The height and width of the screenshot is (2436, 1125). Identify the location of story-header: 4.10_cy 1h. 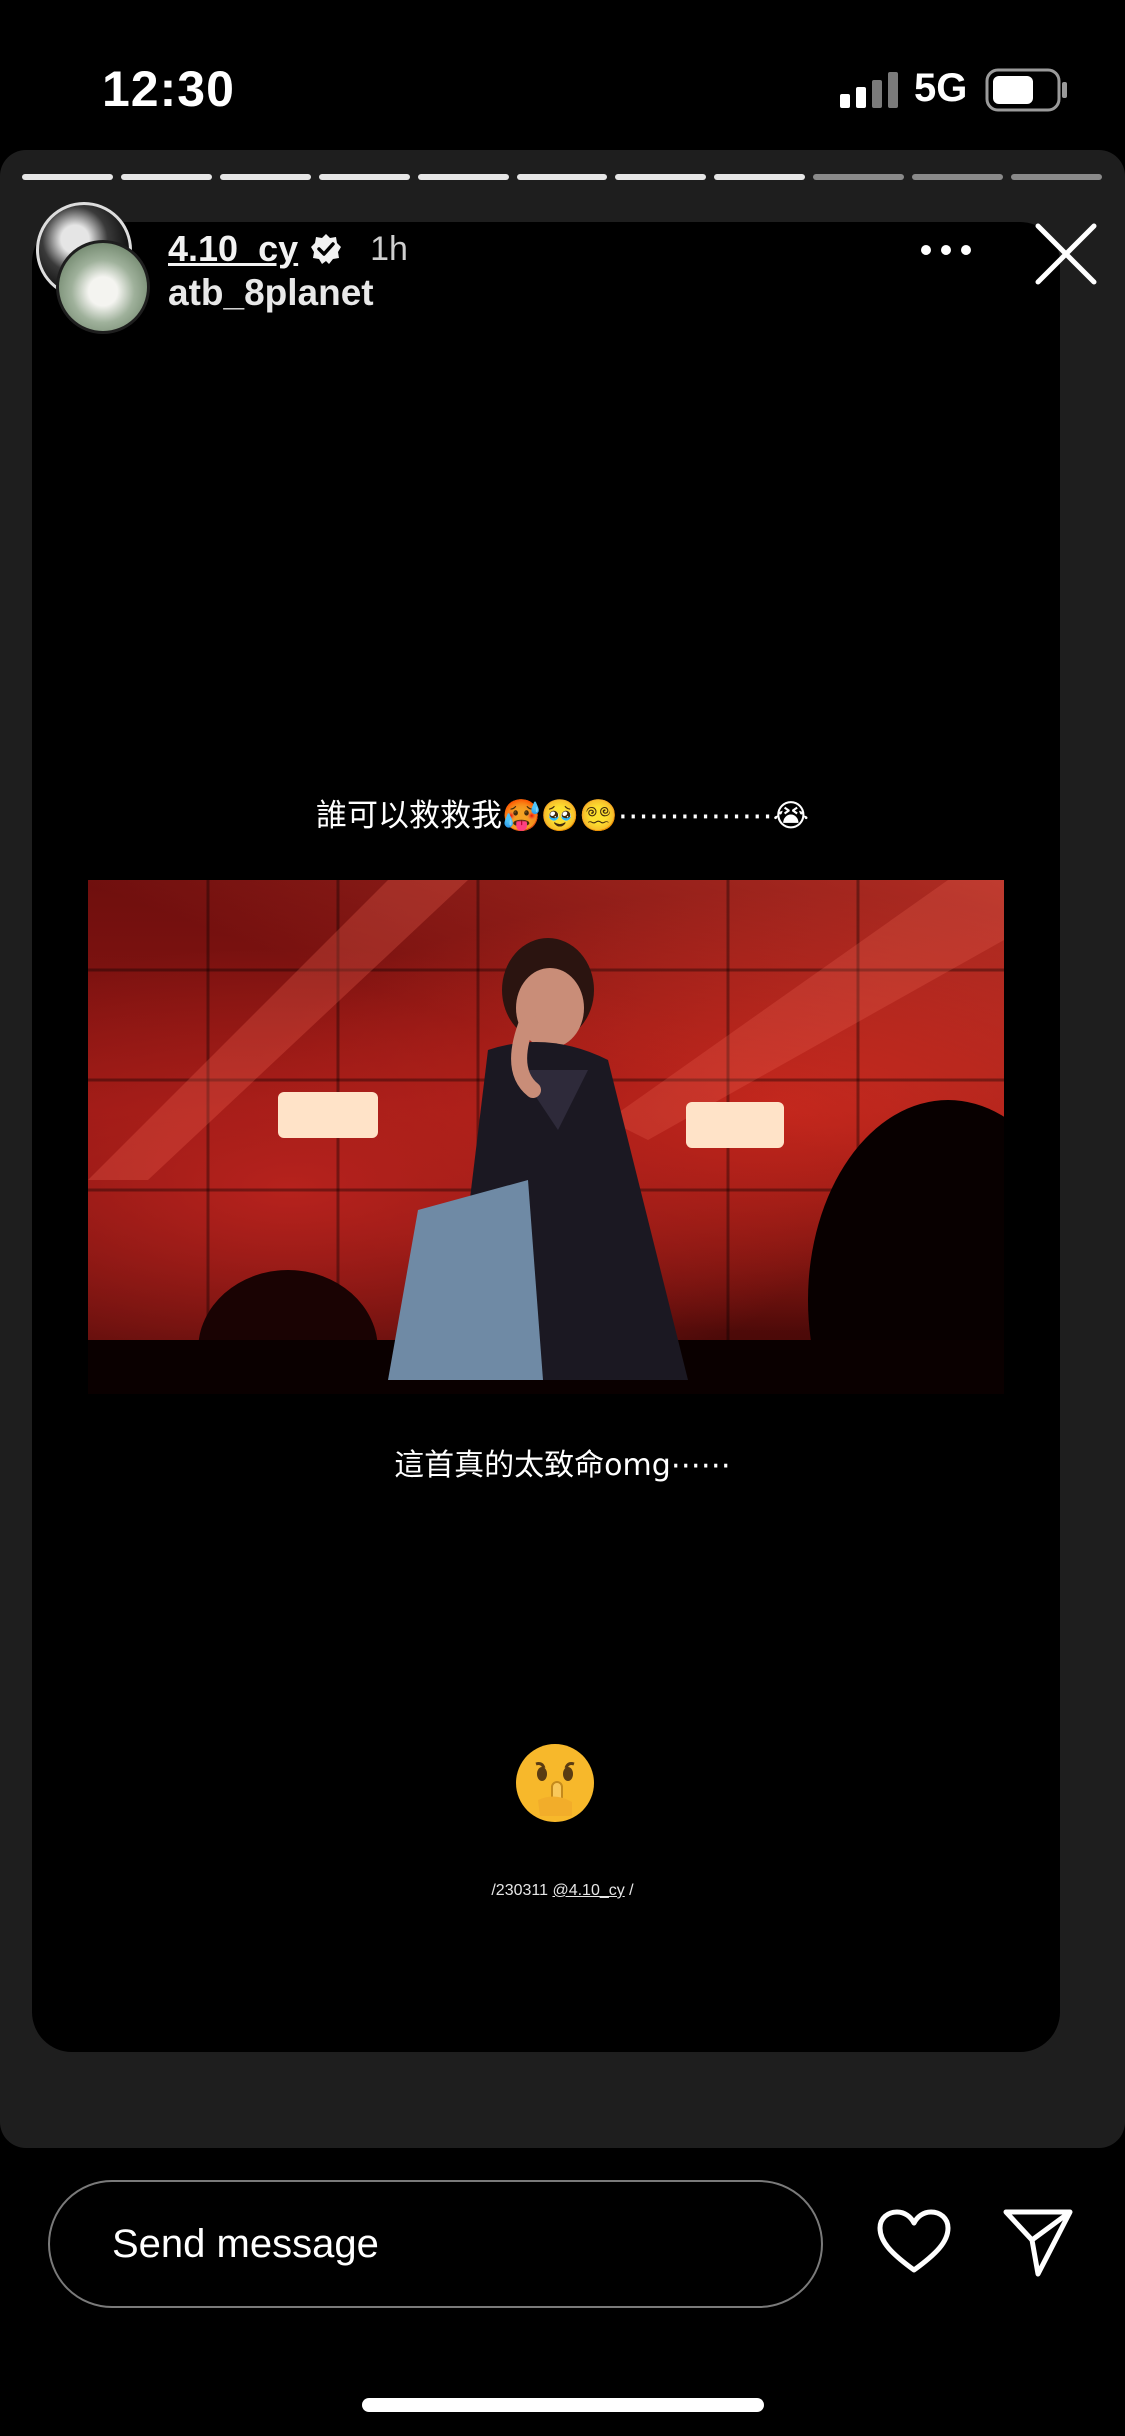
(288, 249).